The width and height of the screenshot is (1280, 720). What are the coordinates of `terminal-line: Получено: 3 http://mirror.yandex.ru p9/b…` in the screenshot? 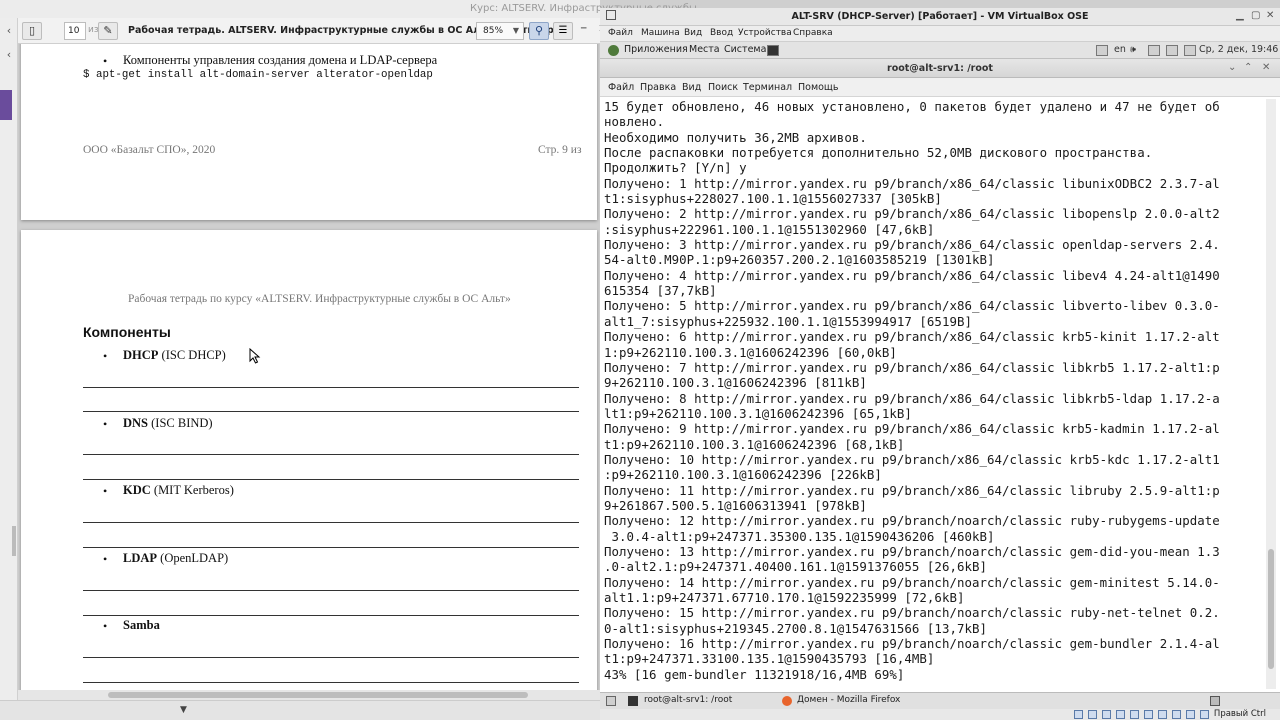 It's located at (912, 245).